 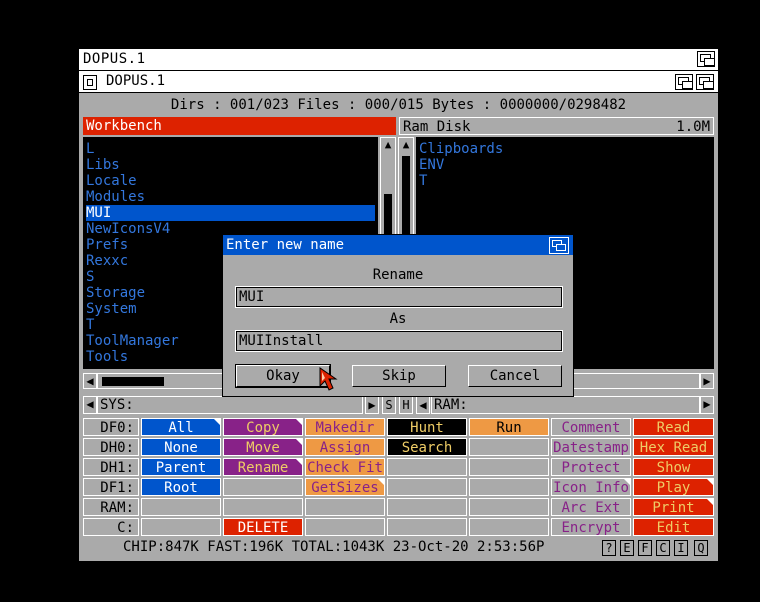 I want to click on device-ram: RAM:, so click(x=111, y=507).